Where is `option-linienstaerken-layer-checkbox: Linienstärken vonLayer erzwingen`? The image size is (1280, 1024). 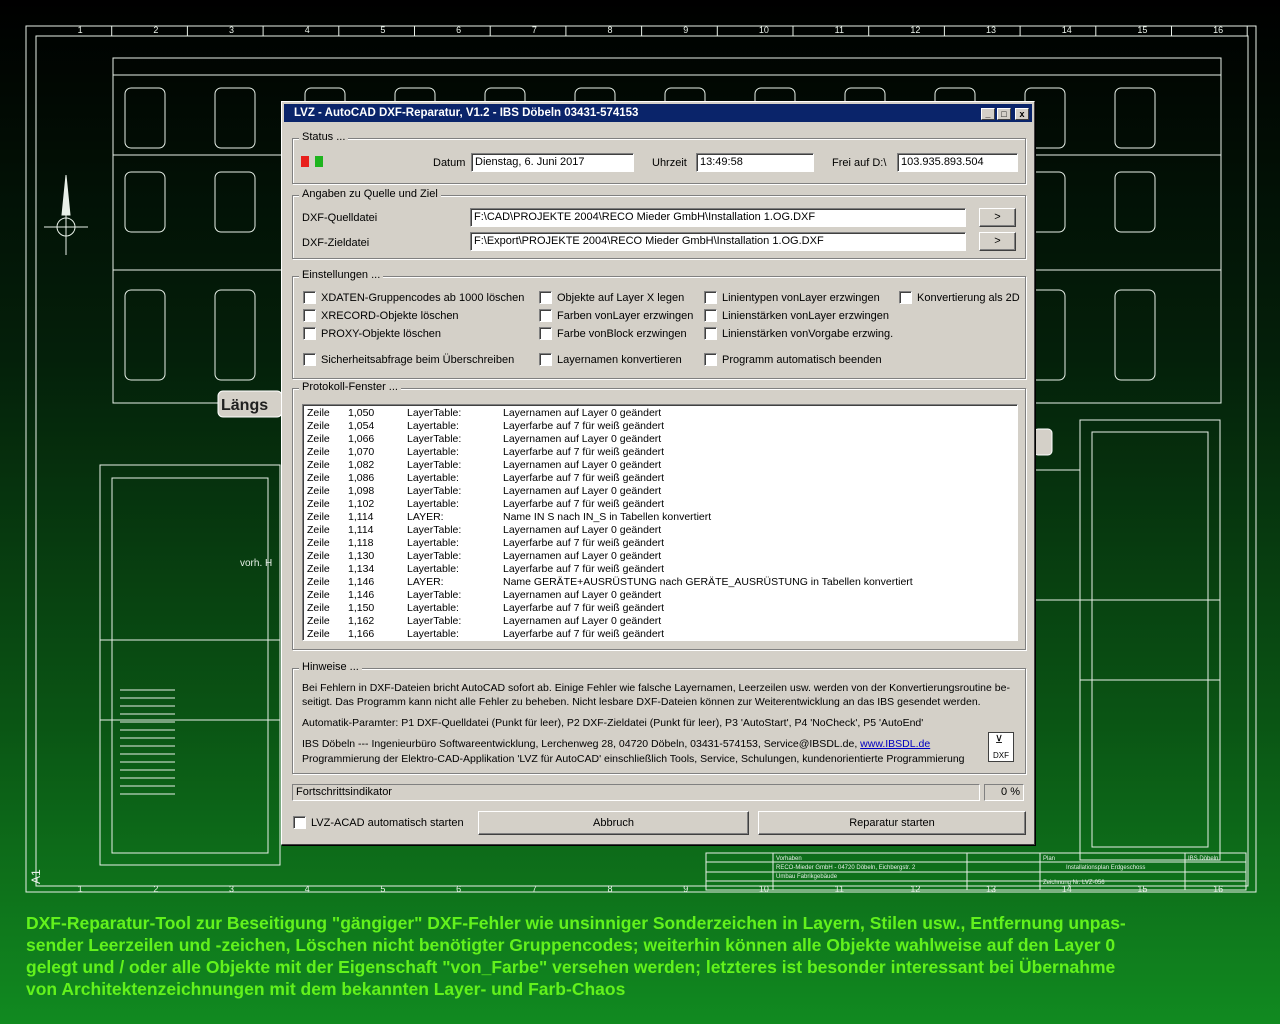 option-linienstaerken-layer-checkbox: Linienstärken vonLayer erzwingen is located at coordinates (796, 315).